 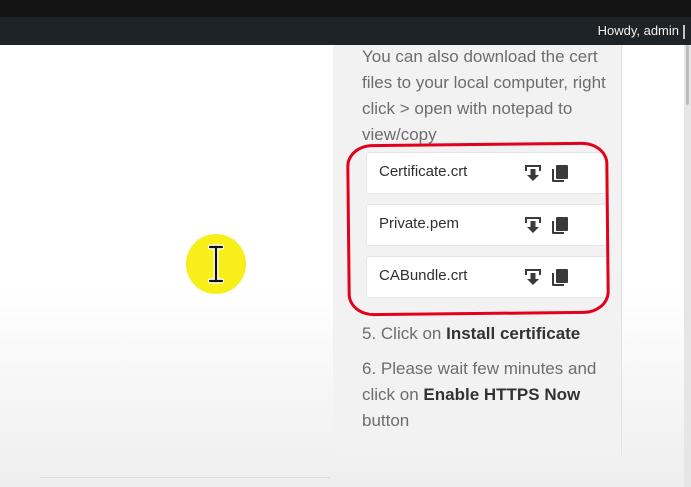 What do you see at coordinates (423, 275) in the screenshot?
I see `file-name: CABundle.crt` at bounding box center [423, 275].